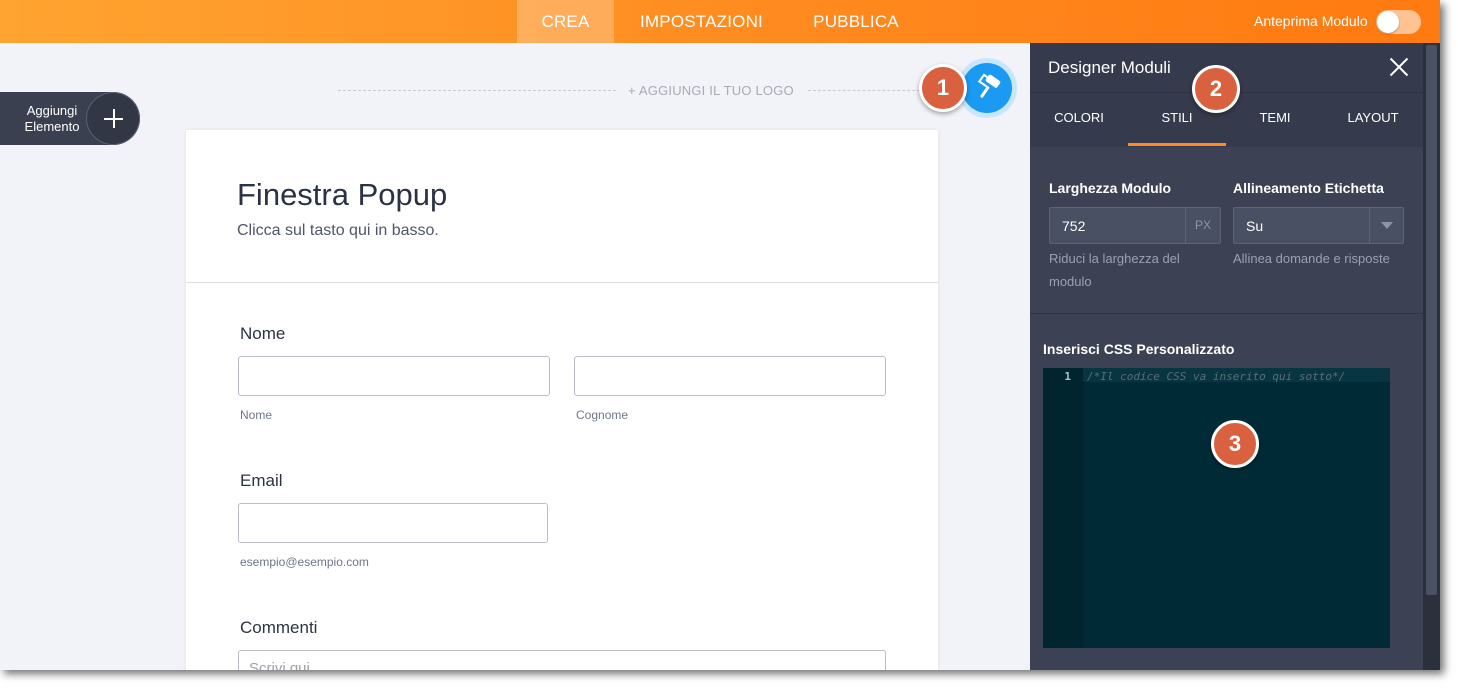 The image size is (1458, 688). What do you see at coordinates (1318, 225) in the screenshot?
I see `label-alignment-select: Su` at bounding box center [1318, 225].